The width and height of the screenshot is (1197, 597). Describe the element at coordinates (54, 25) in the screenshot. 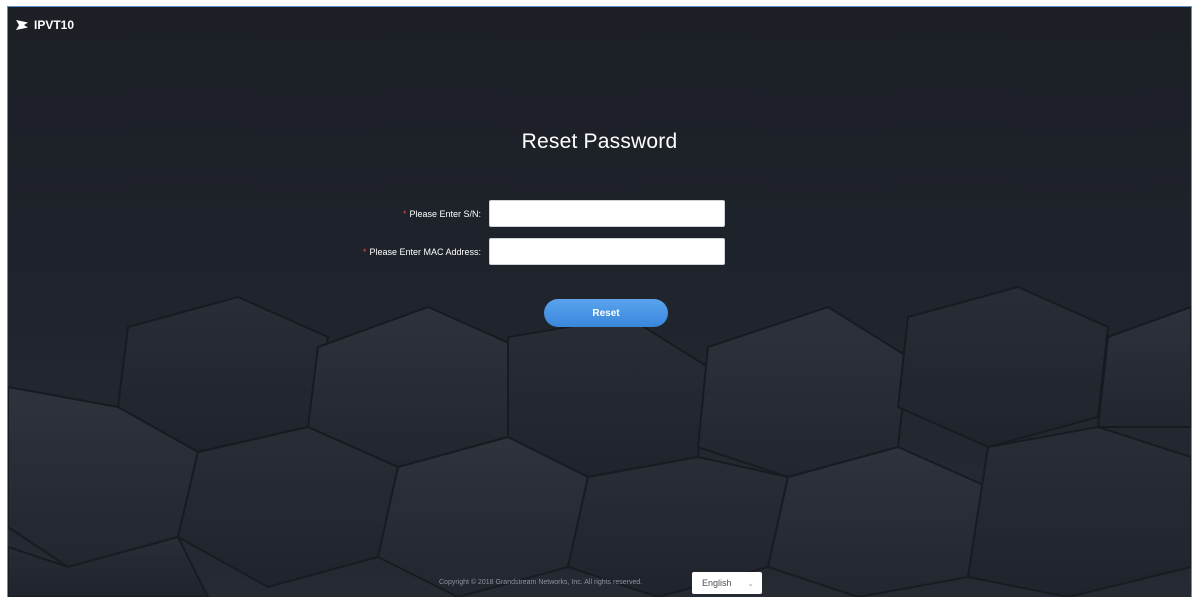

I see `app-name: IPVT10` at that location.